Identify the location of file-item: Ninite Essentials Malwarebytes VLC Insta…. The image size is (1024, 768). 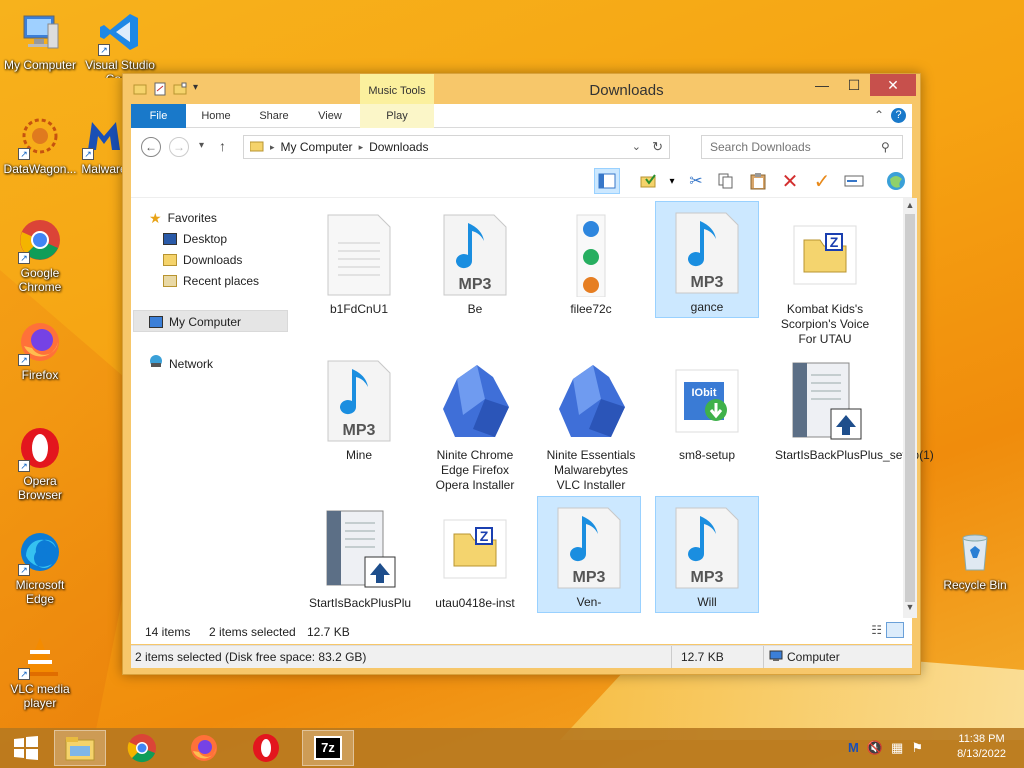
(591, 422).